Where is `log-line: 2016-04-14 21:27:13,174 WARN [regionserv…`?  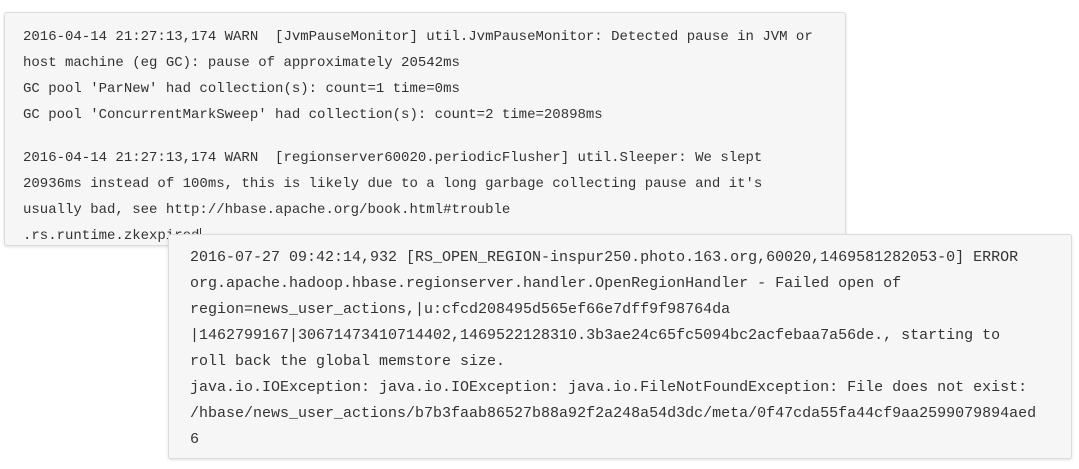
log-line: 2016-04-14 21:27:13,174 WARN [regionserv… is located at coordinates (393, 158).